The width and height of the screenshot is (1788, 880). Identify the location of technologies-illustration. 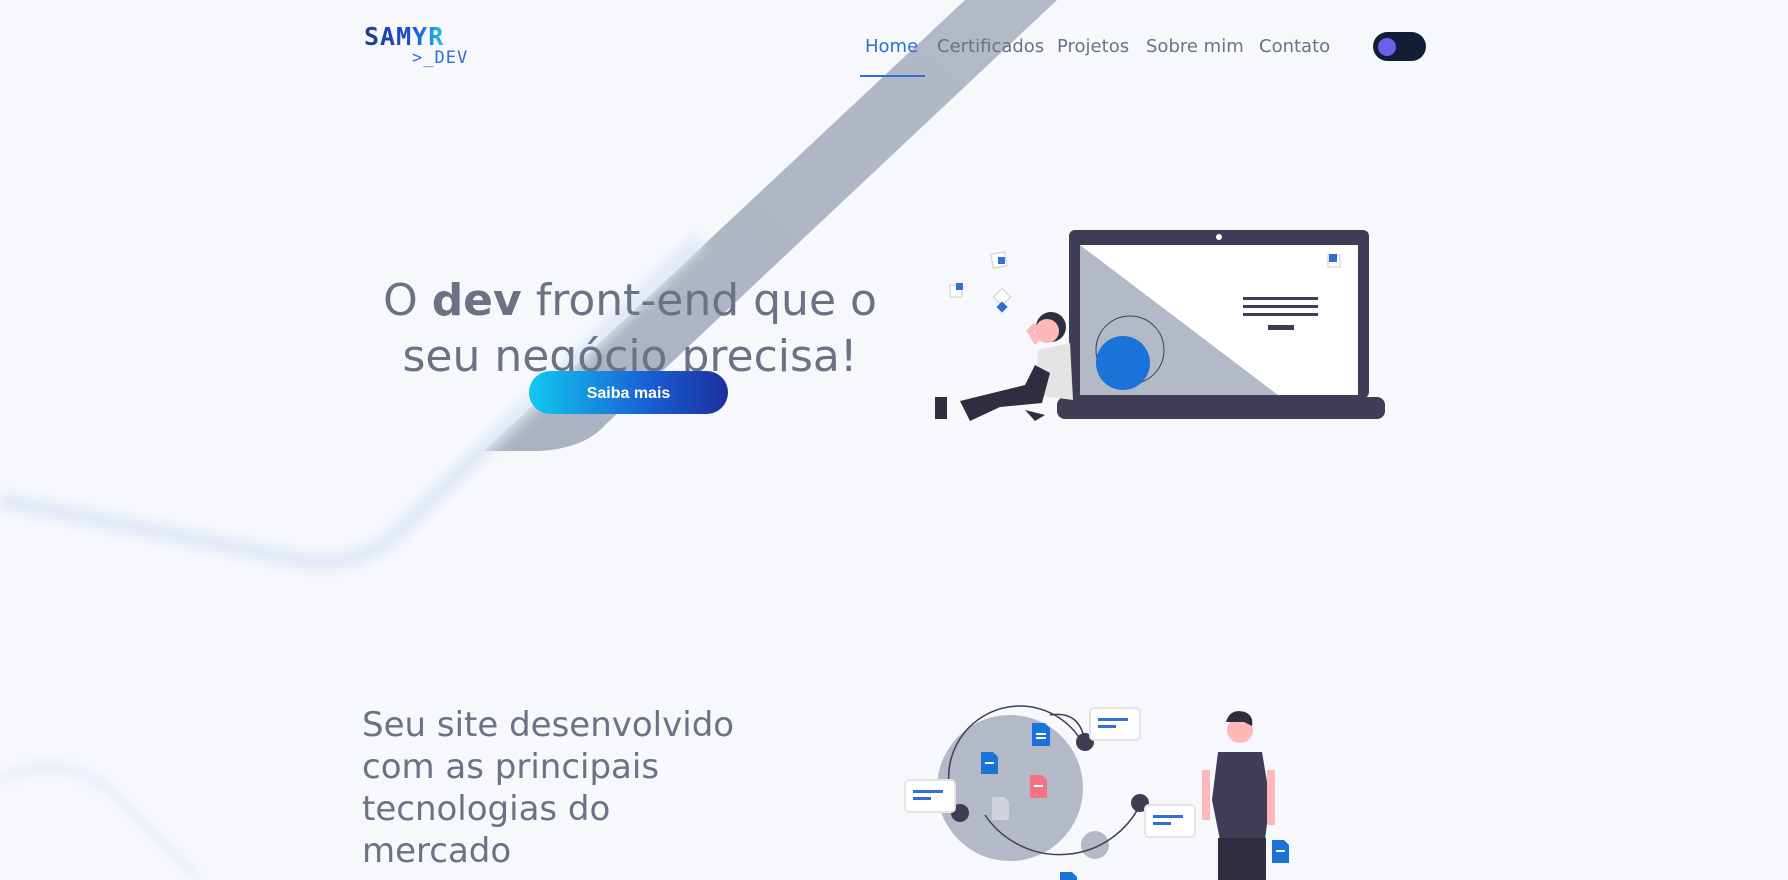
(1096, 792).